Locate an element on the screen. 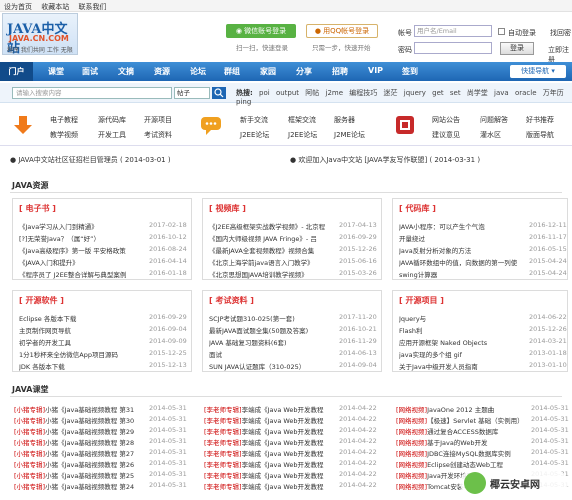 The height and width of the screenshot is (500, 572). list-item: 开量绕过 is located at coordinates (460, 238).